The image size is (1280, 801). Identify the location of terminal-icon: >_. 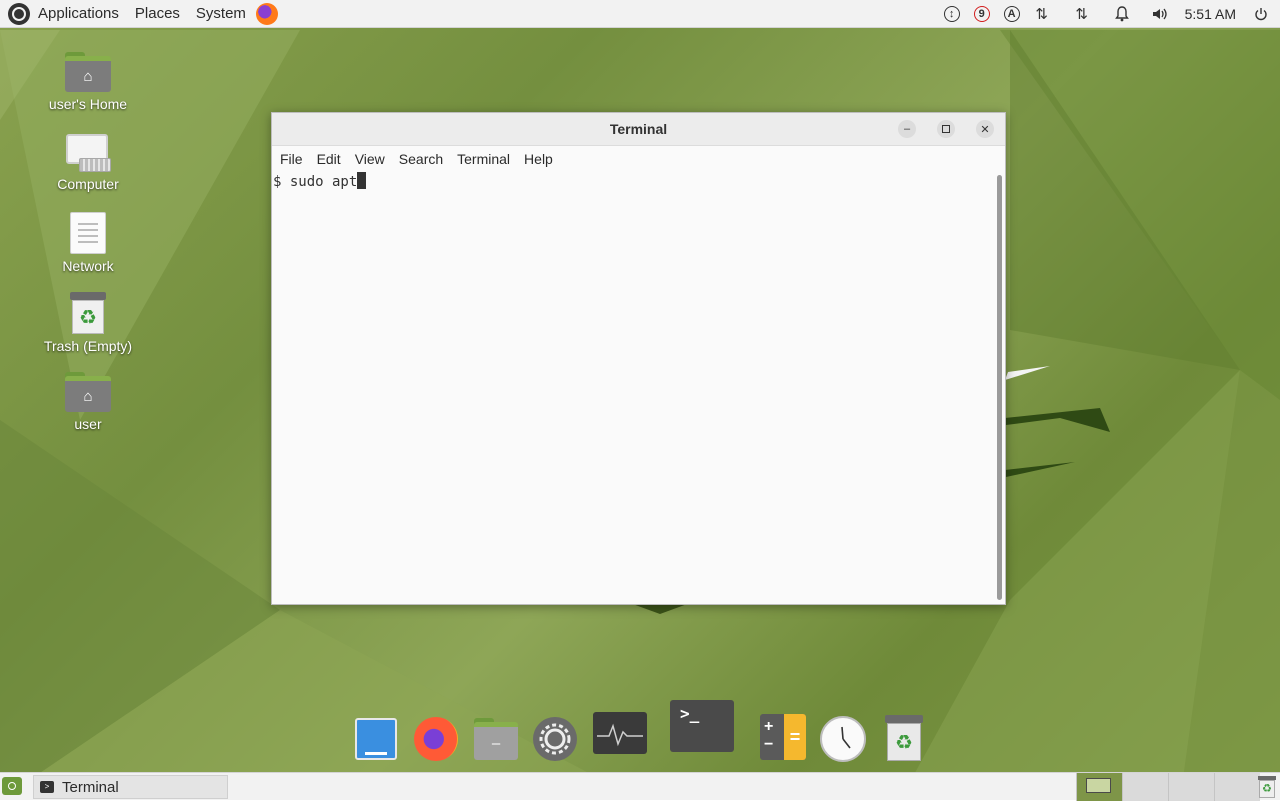
(702, 726).